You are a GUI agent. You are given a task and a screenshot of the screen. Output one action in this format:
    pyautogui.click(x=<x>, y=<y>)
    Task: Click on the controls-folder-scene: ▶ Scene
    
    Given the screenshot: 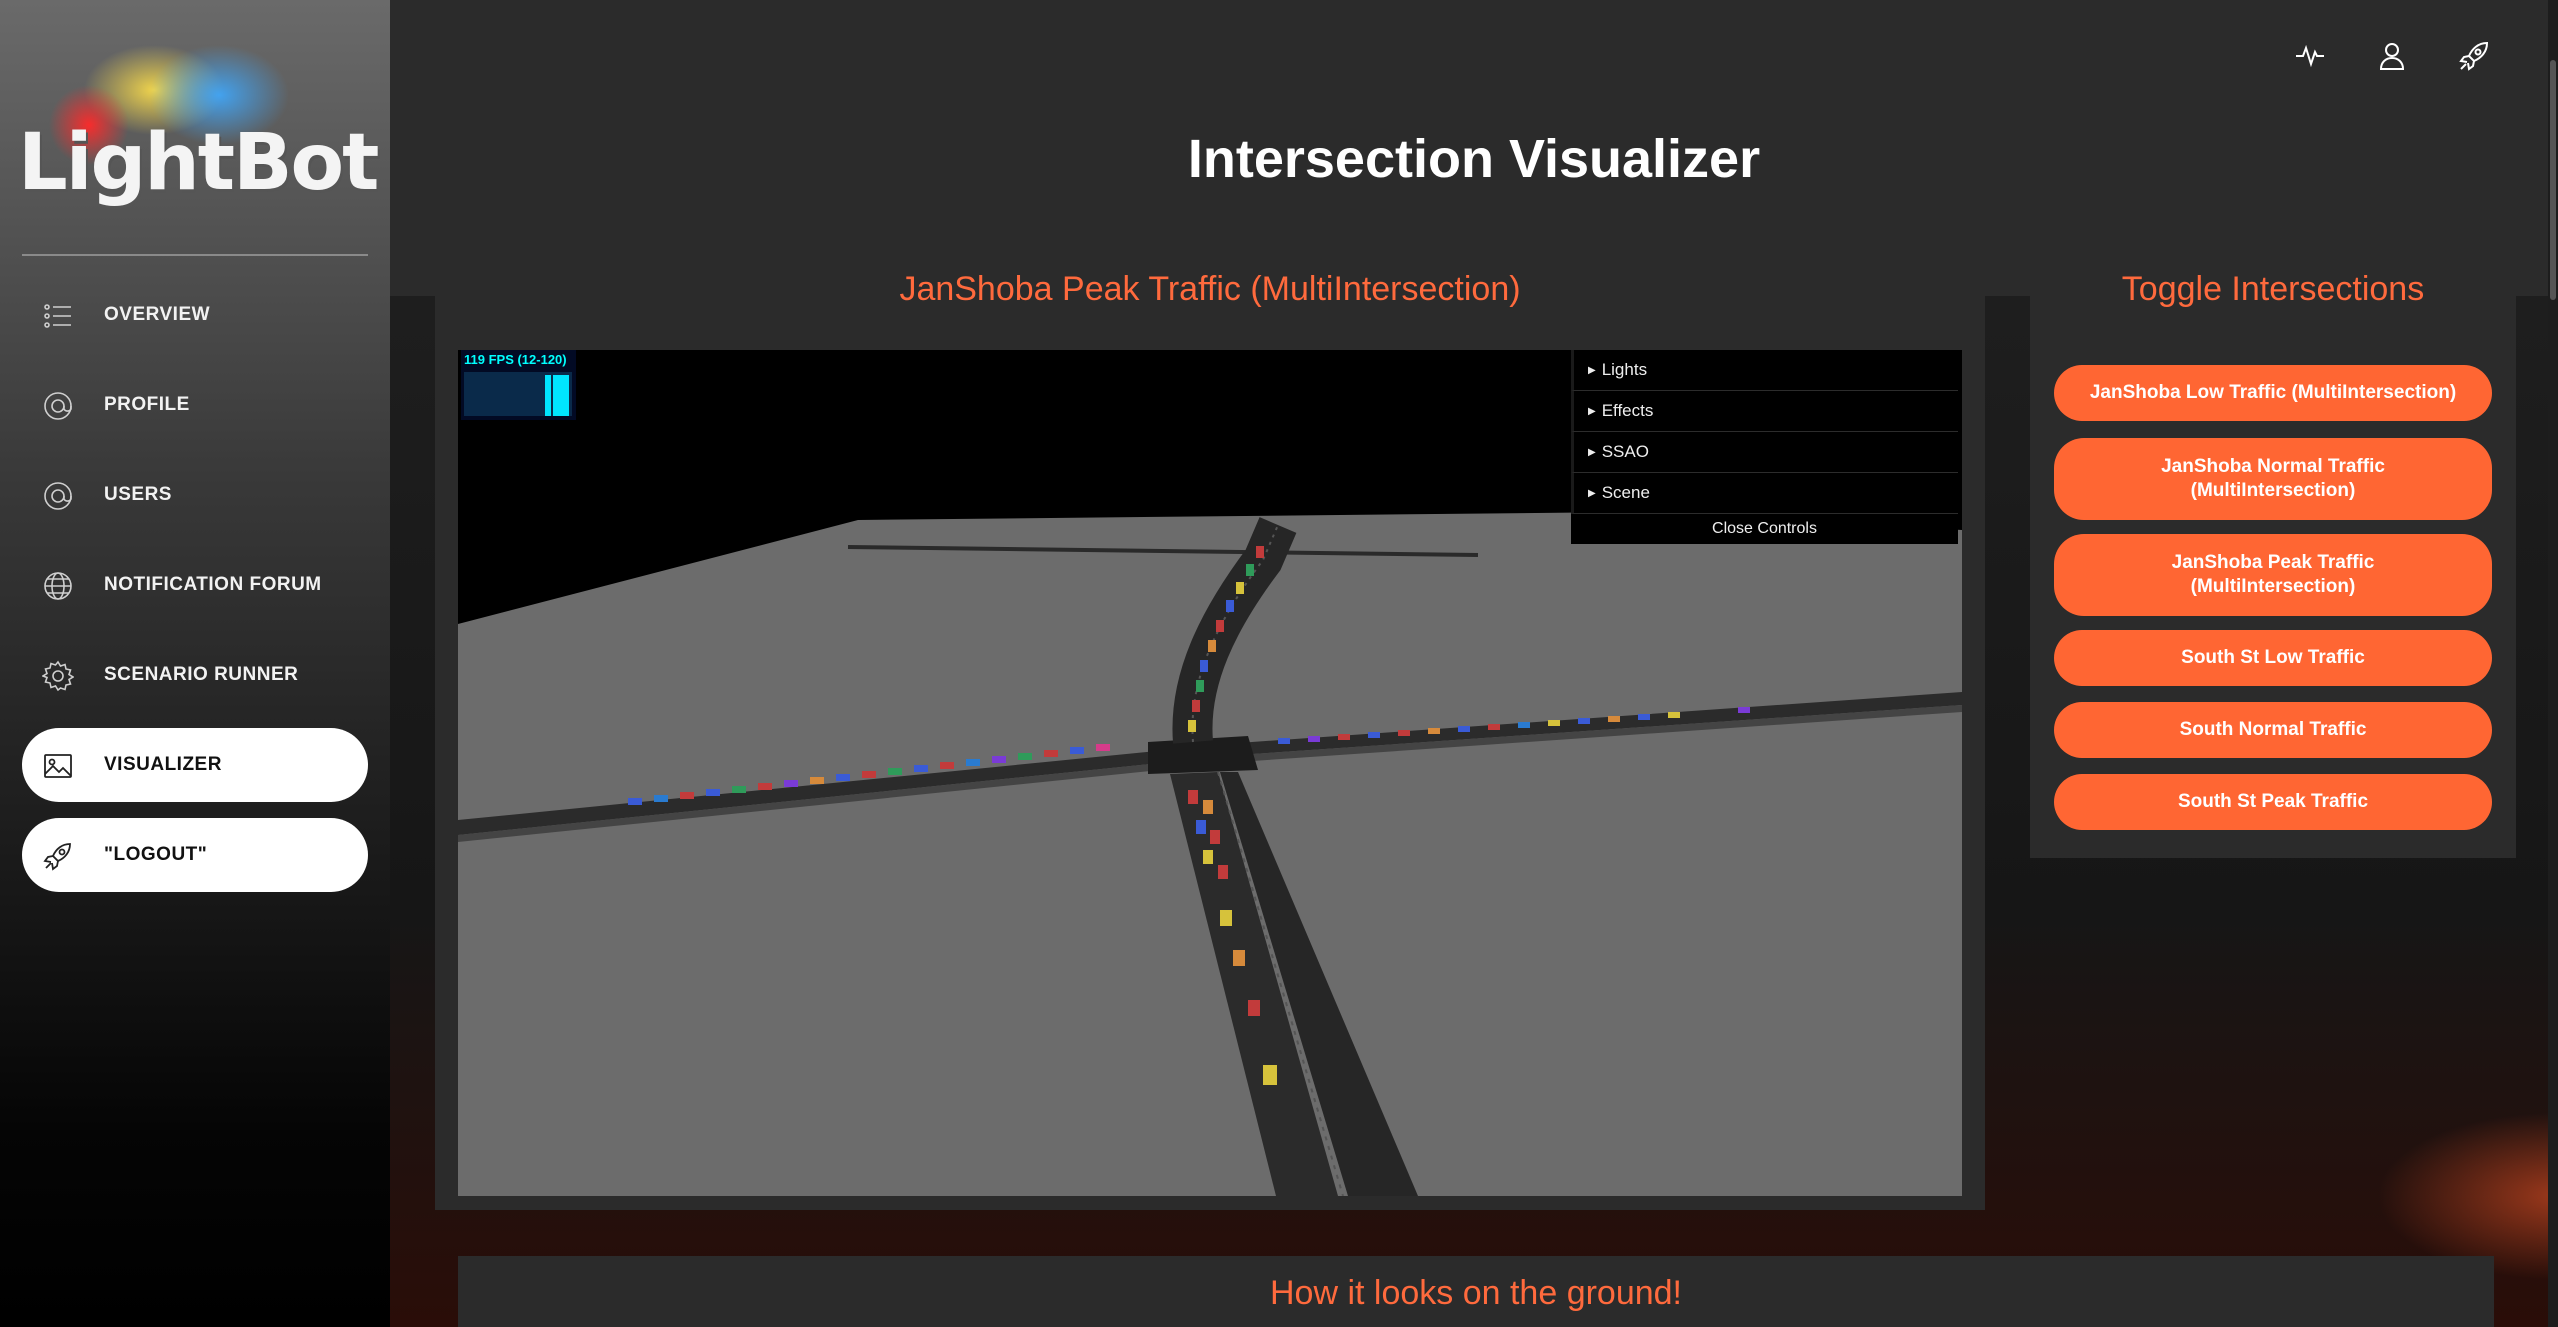 What is the action you would take?
    pyautogui.click(x=1764, y=493)
    